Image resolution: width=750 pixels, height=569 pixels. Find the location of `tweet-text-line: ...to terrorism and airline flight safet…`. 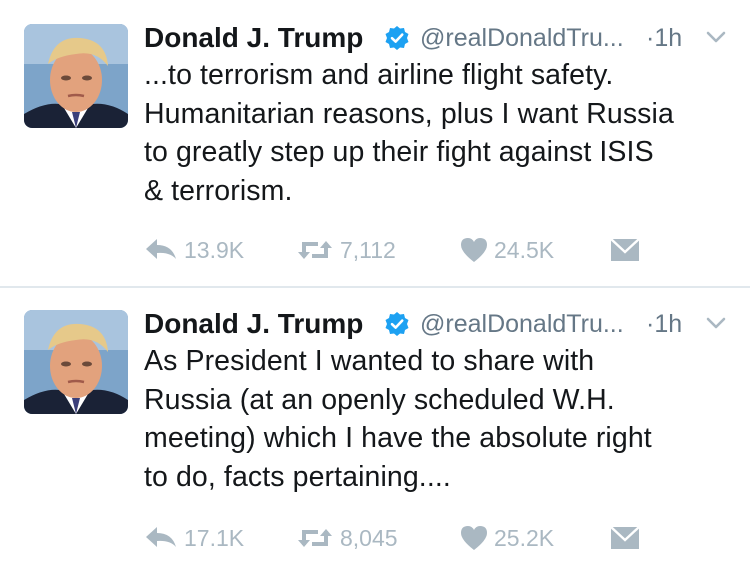

tweet-text-line: ...to terrorism and airline flight safet… is located at coordinates (379, 75).